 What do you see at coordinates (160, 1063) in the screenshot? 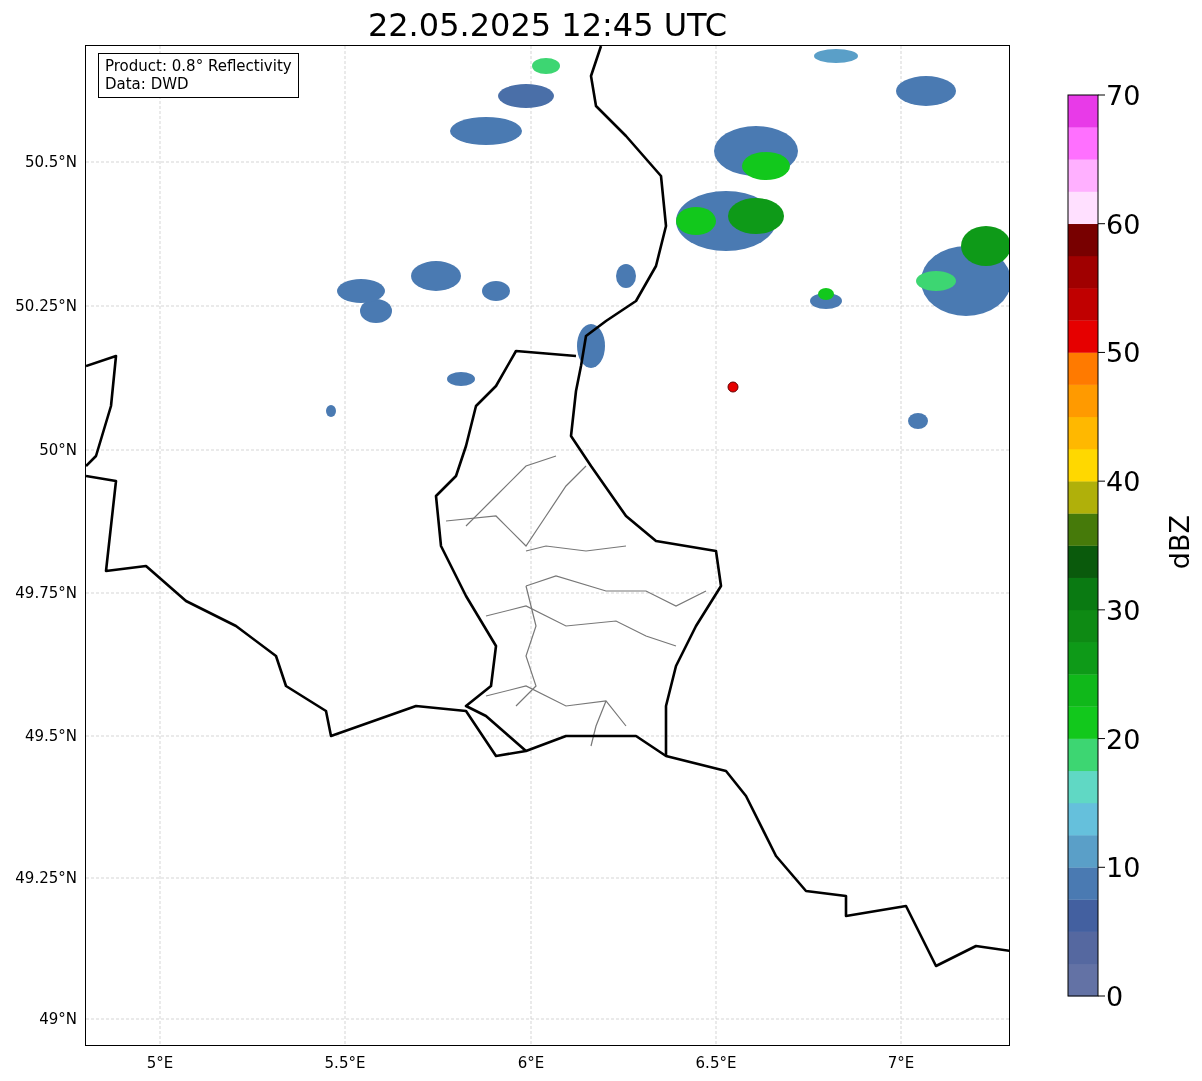
I see `longitude-label: 5°E` at bounding box center [160, 1063].